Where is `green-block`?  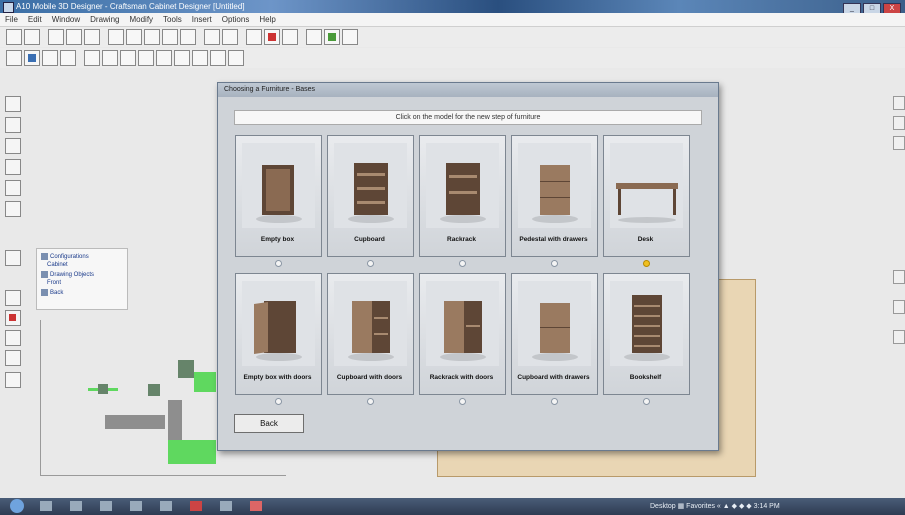
green-block is located at coordinates (205, 382).